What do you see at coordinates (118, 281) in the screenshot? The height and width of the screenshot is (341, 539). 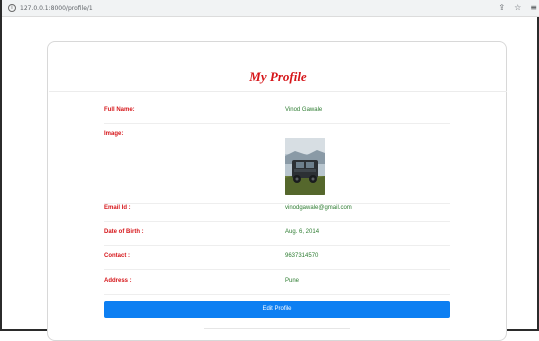 I see `address-label: Address :` at bounding box center [118, 281].